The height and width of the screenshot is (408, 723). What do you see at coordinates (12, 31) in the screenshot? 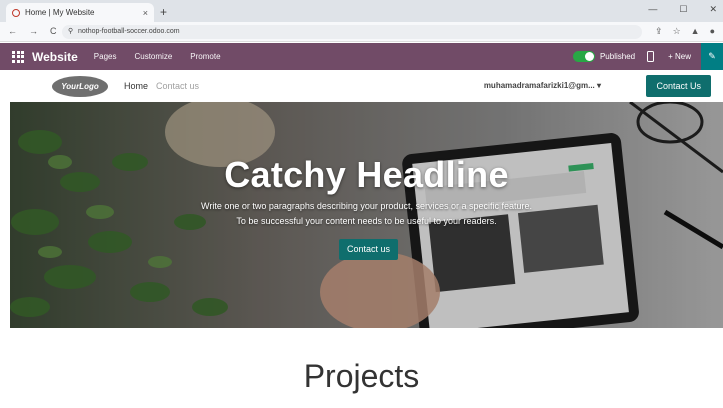
I see `back-icon: ←` at bounding box center [12, 31].